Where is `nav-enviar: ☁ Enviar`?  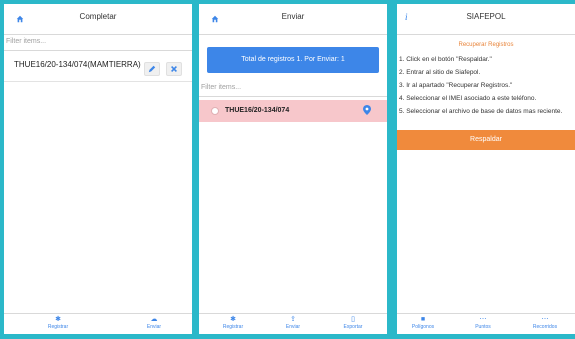 nav-enviar: ☁ Enviar is located at coordinates (154, 323).